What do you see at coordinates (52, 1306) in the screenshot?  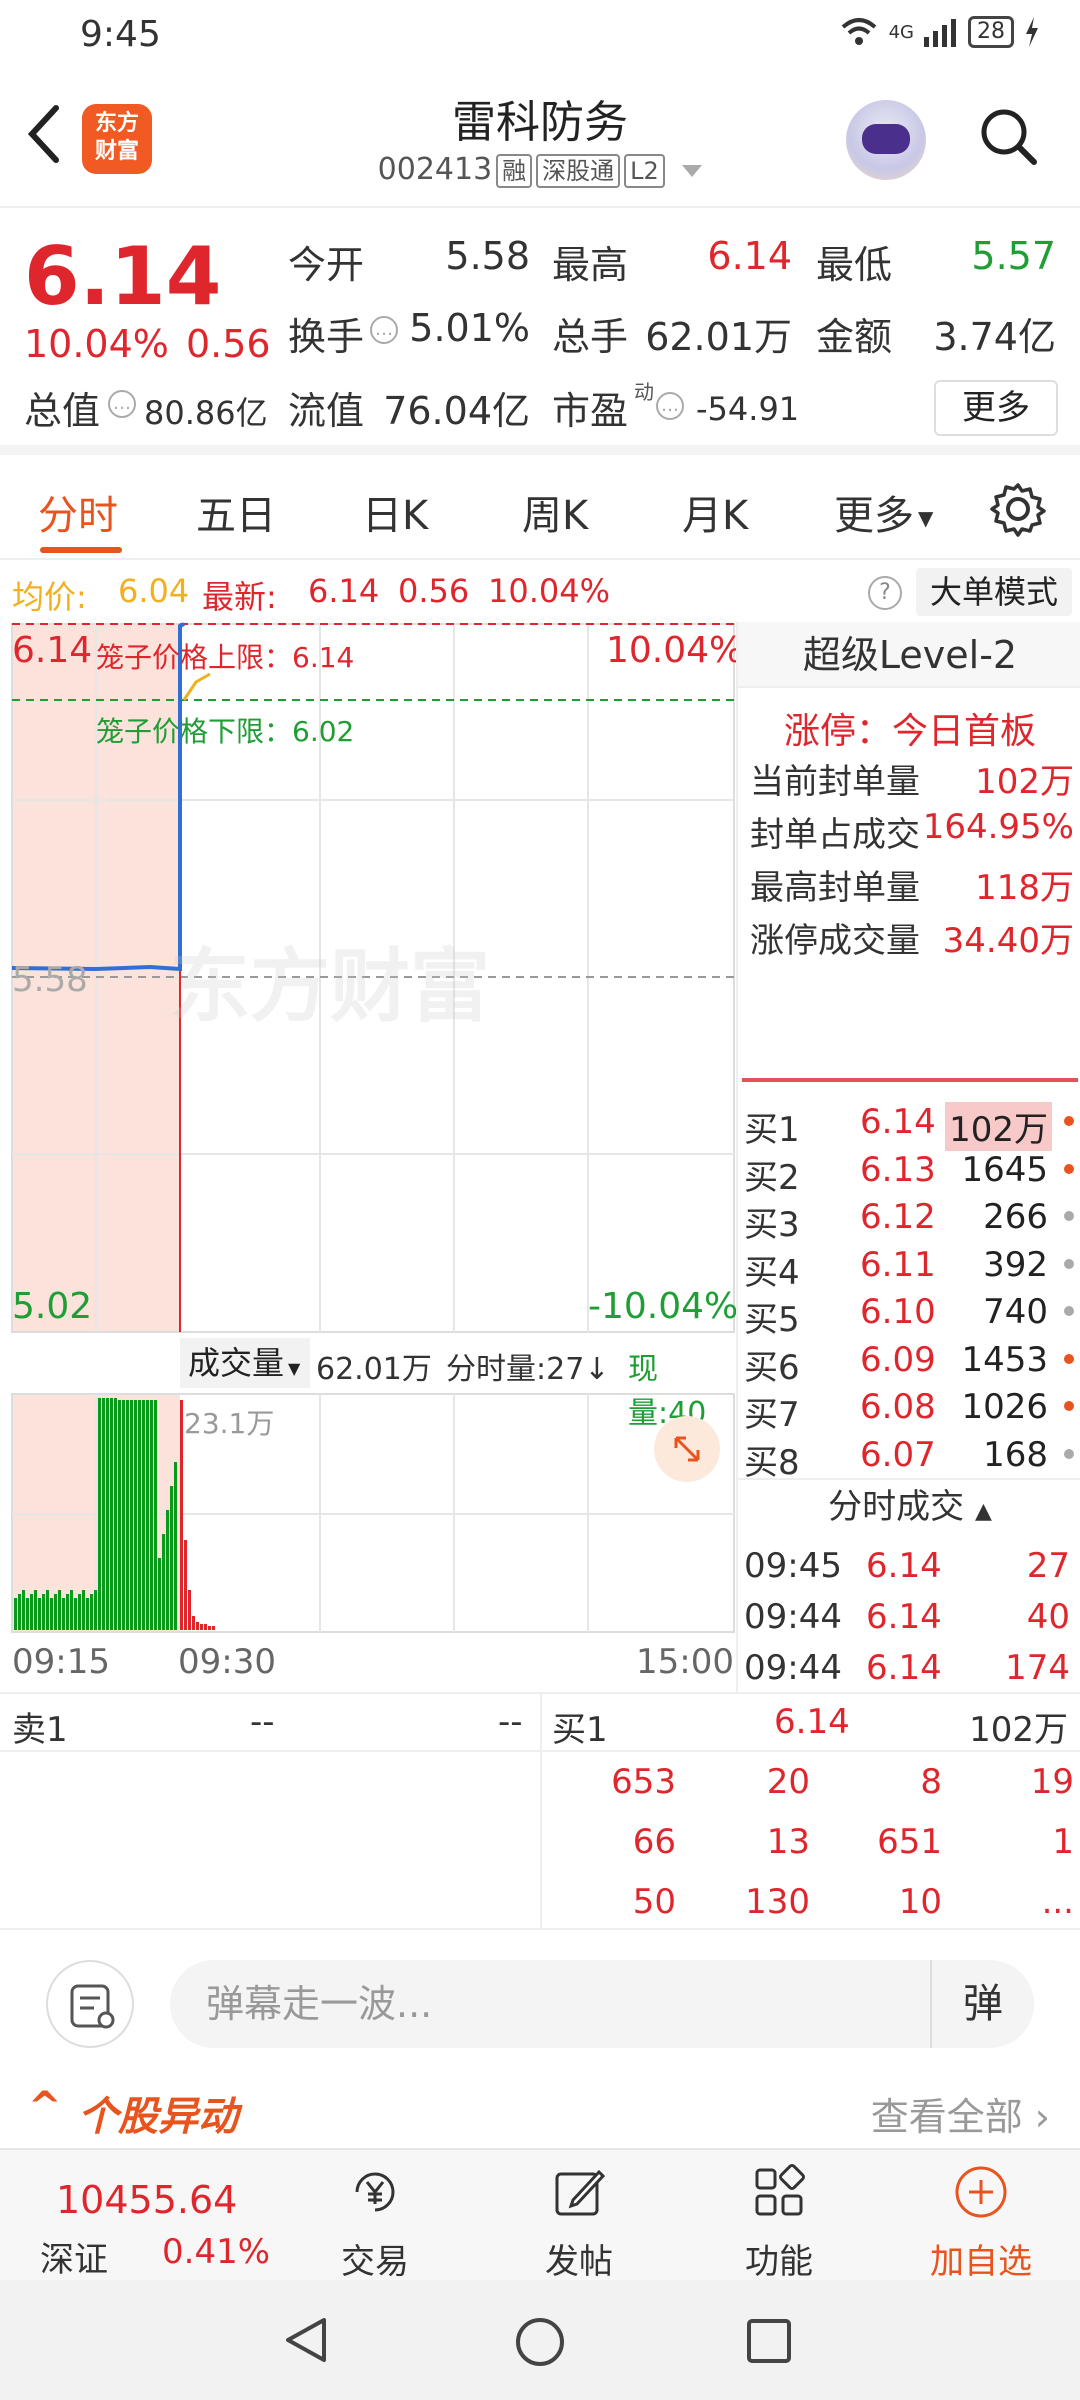 I see `chart-bottom-price: 5.02` at bounding box center [52, 1306].